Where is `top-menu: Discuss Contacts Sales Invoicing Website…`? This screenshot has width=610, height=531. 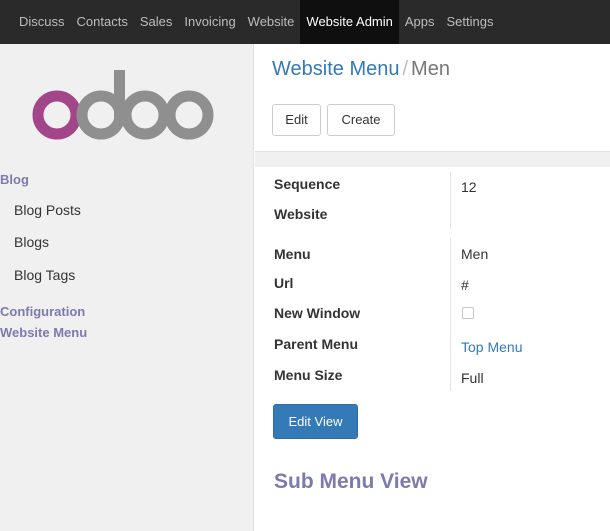
top-menu: Discuss Contacts Sales Invoicing Website… is located at coordinates (250, 22).